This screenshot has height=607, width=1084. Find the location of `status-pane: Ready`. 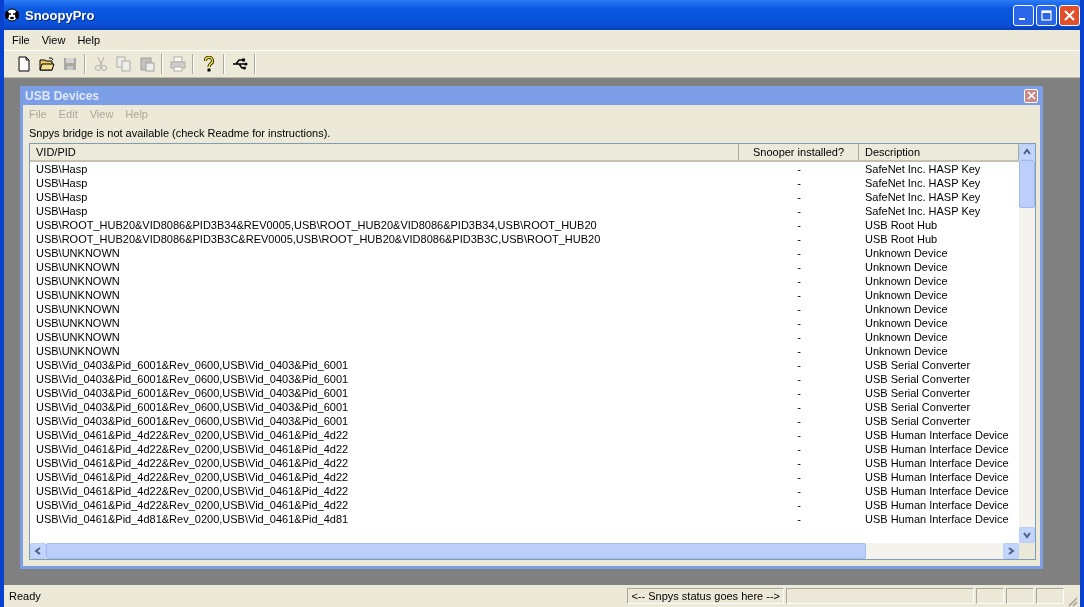

status-pane: Ready is located at coordinates (25, 596).